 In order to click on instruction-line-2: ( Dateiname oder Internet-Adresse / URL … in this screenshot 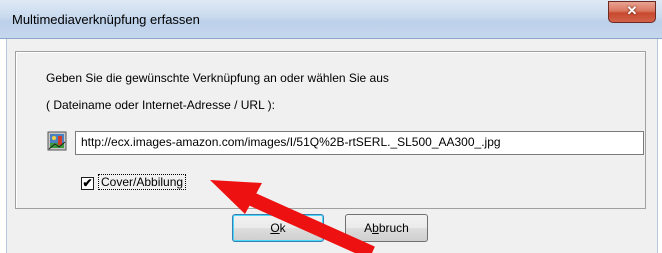, I will do `click(160, 105)`.